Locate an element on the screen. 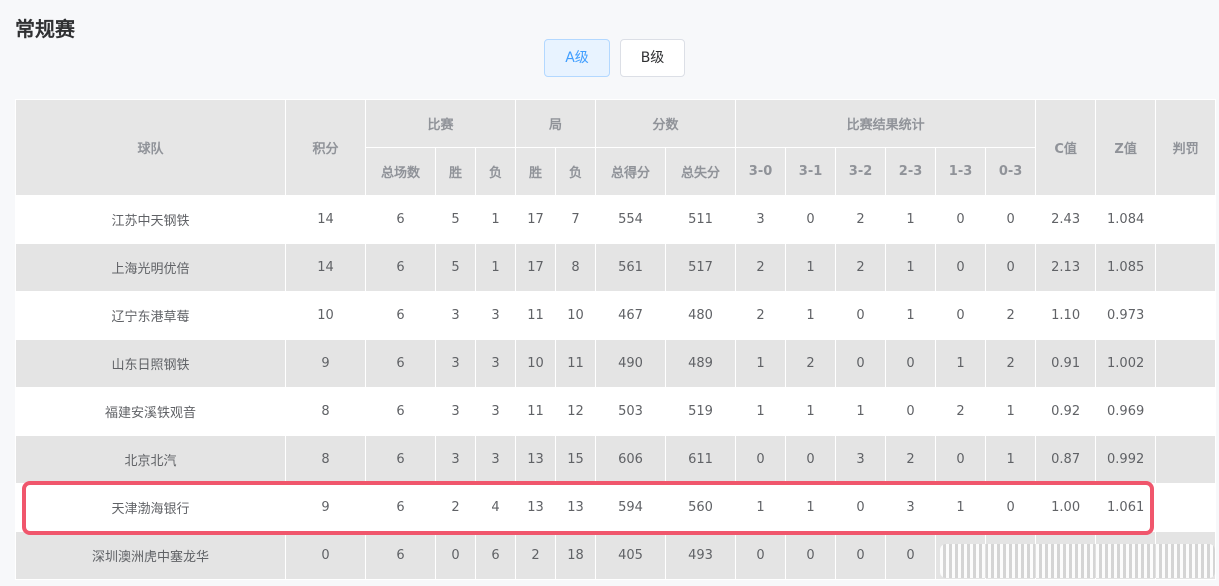 The height and width of the screenshot is (586, 1219). table-row: 江苏中天钢铁 14 6 5 1 17 7 554 511 3 0 2 1 0 0 2.43 1.084 is located at coordinates (616, 219).